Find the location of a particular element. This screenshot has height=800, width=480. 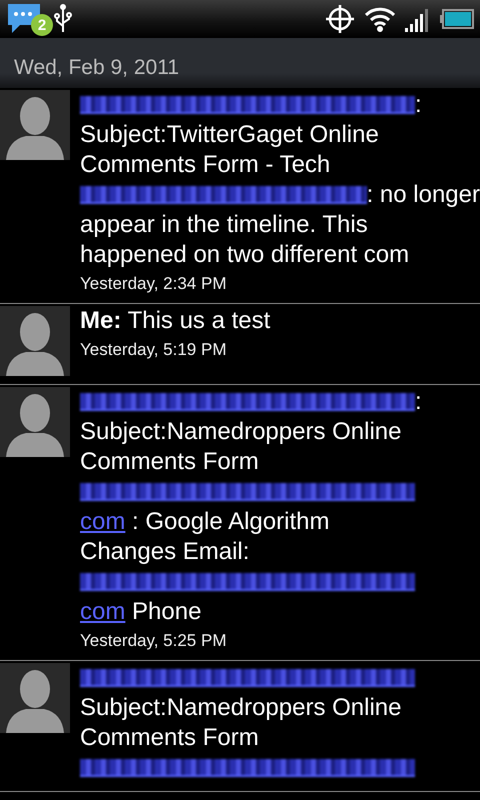

date-header: Wed, Feb 9, 2011 is located at coordinates (240, 63).